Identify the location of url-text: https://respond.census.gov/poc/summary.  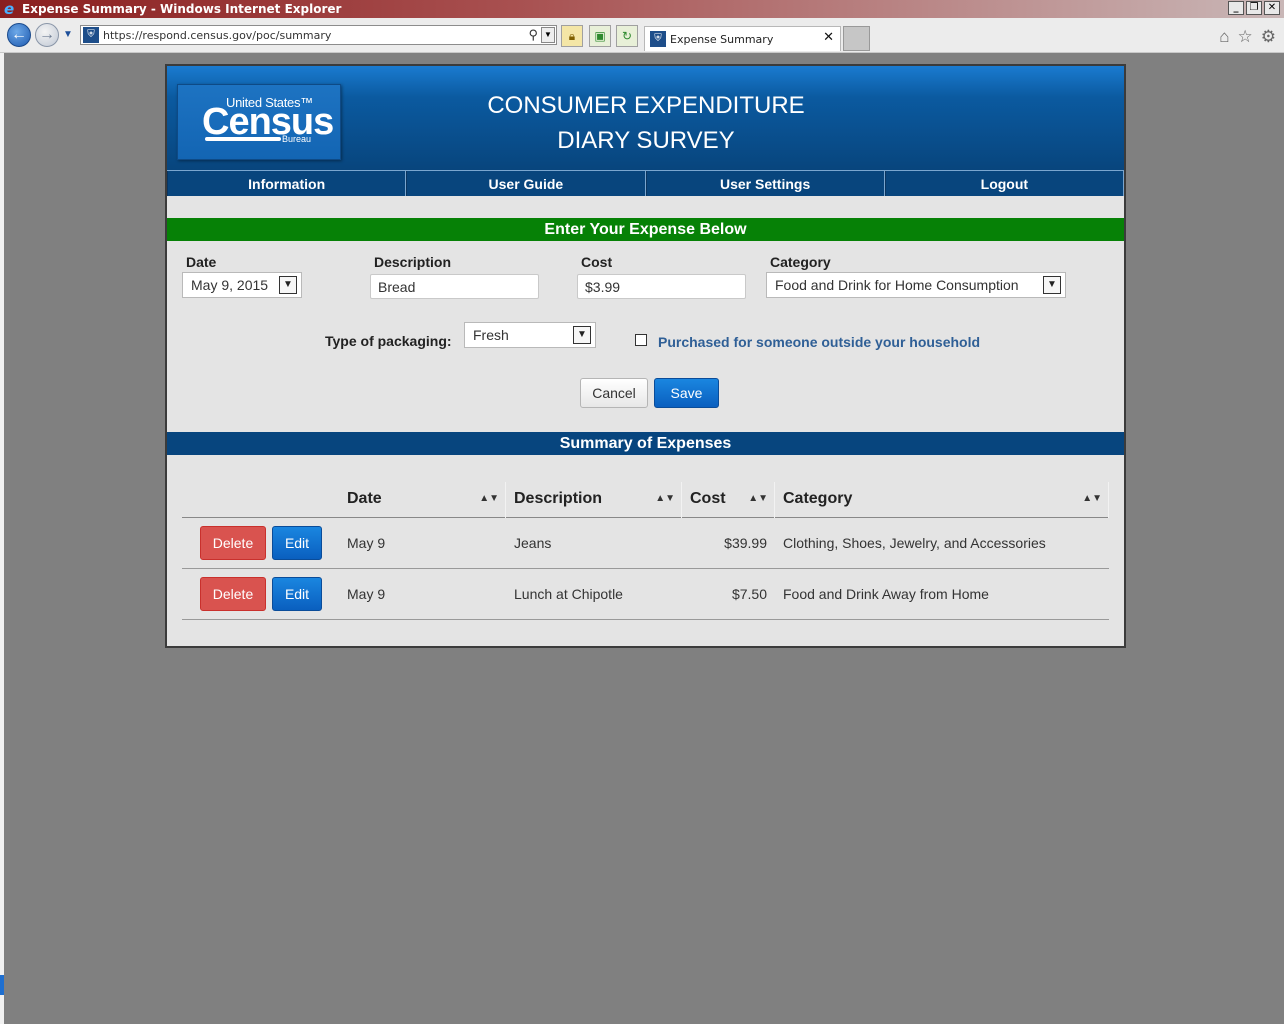
(217, 35).